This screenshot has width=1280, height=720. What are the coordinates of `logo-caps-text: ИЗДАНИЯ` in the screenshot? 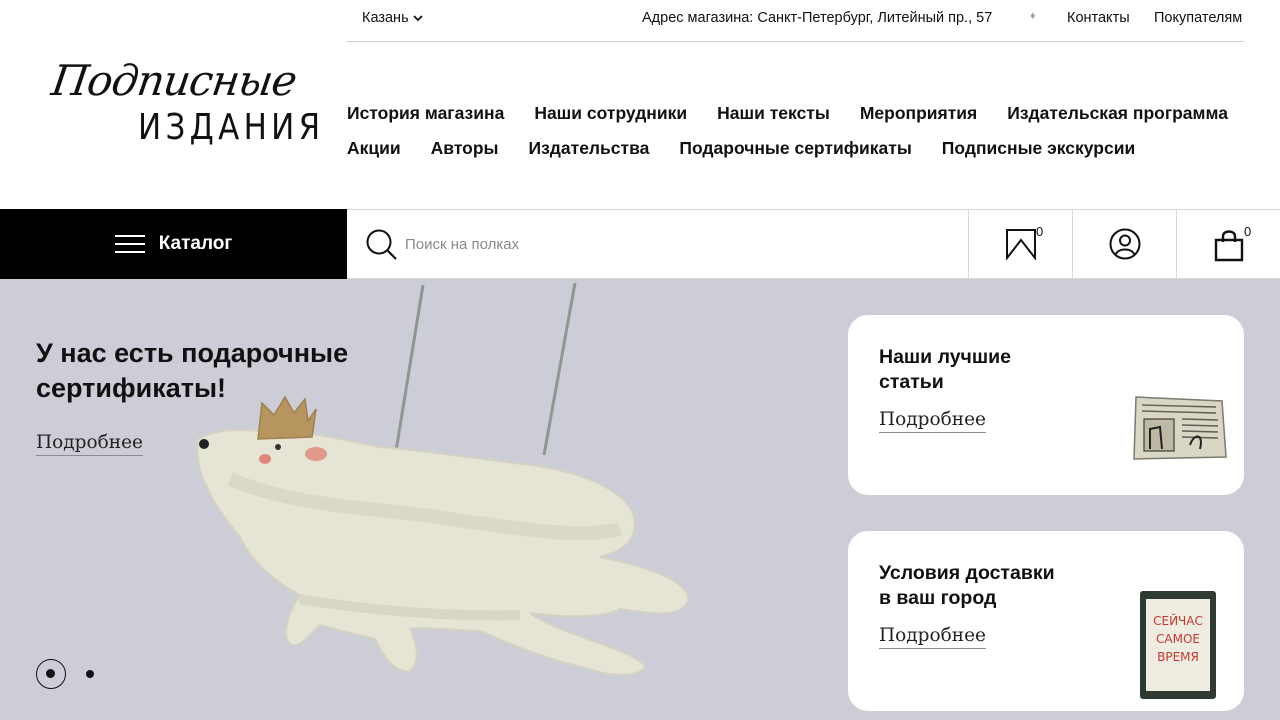 It's located at (231, 127).